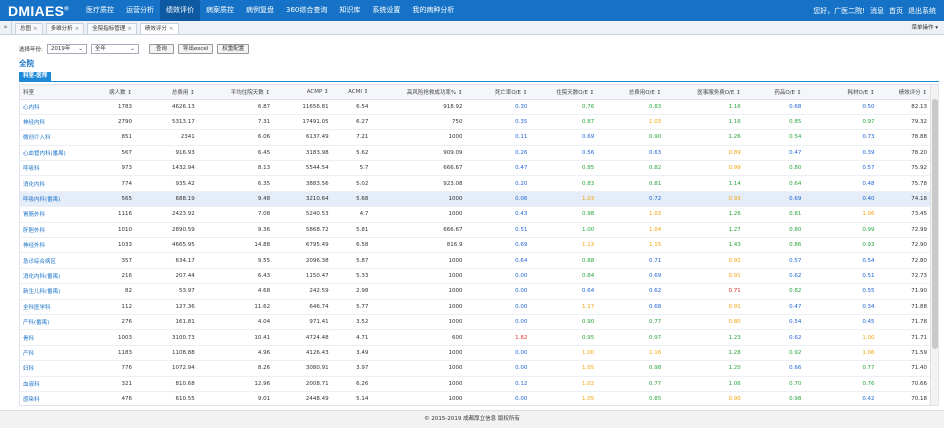 The height and width of the screenshot is (428, 944). I want to click on department-link: 消化内科(番禺), so click(57, 276).